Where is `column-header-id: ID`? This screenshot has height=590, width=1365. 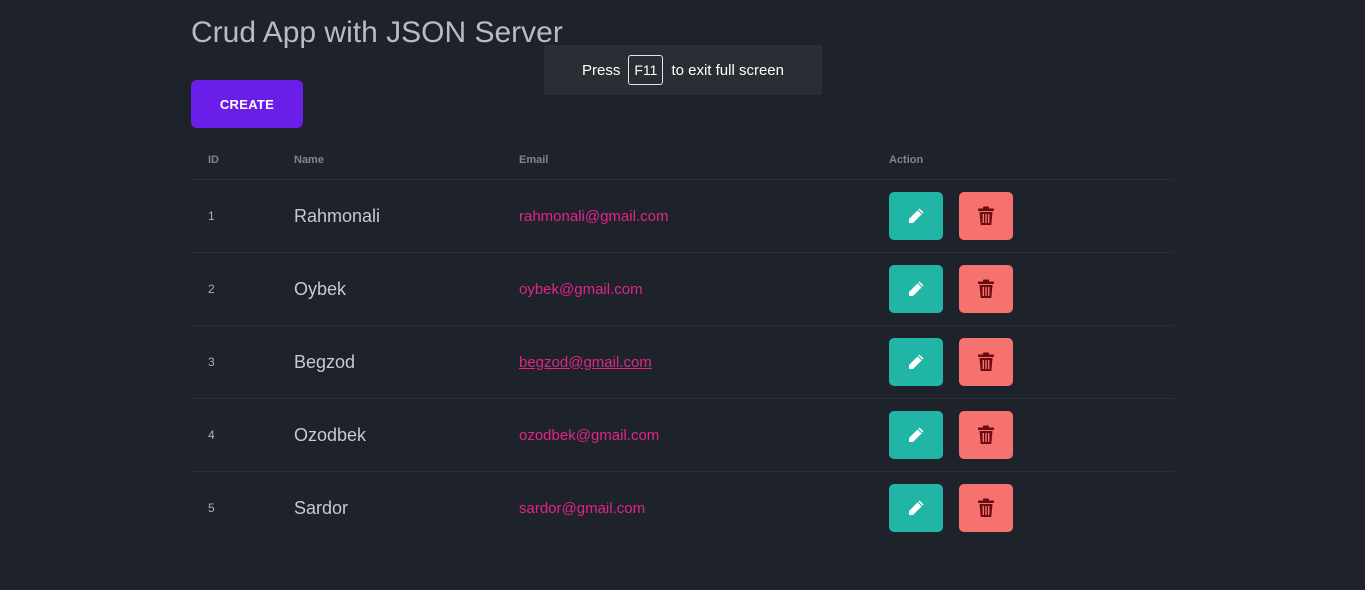
column-header-id: ID is located at coordinates (213, 160).